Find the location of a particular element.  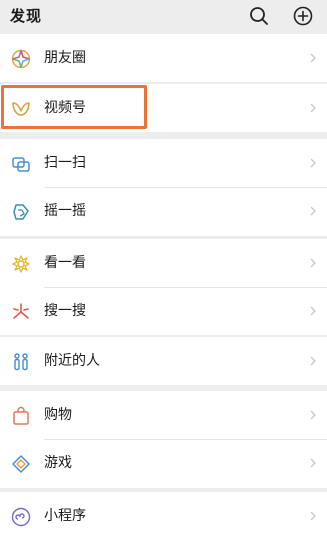

menu-item-label: 游戏 is located at coordinates (58, 463).